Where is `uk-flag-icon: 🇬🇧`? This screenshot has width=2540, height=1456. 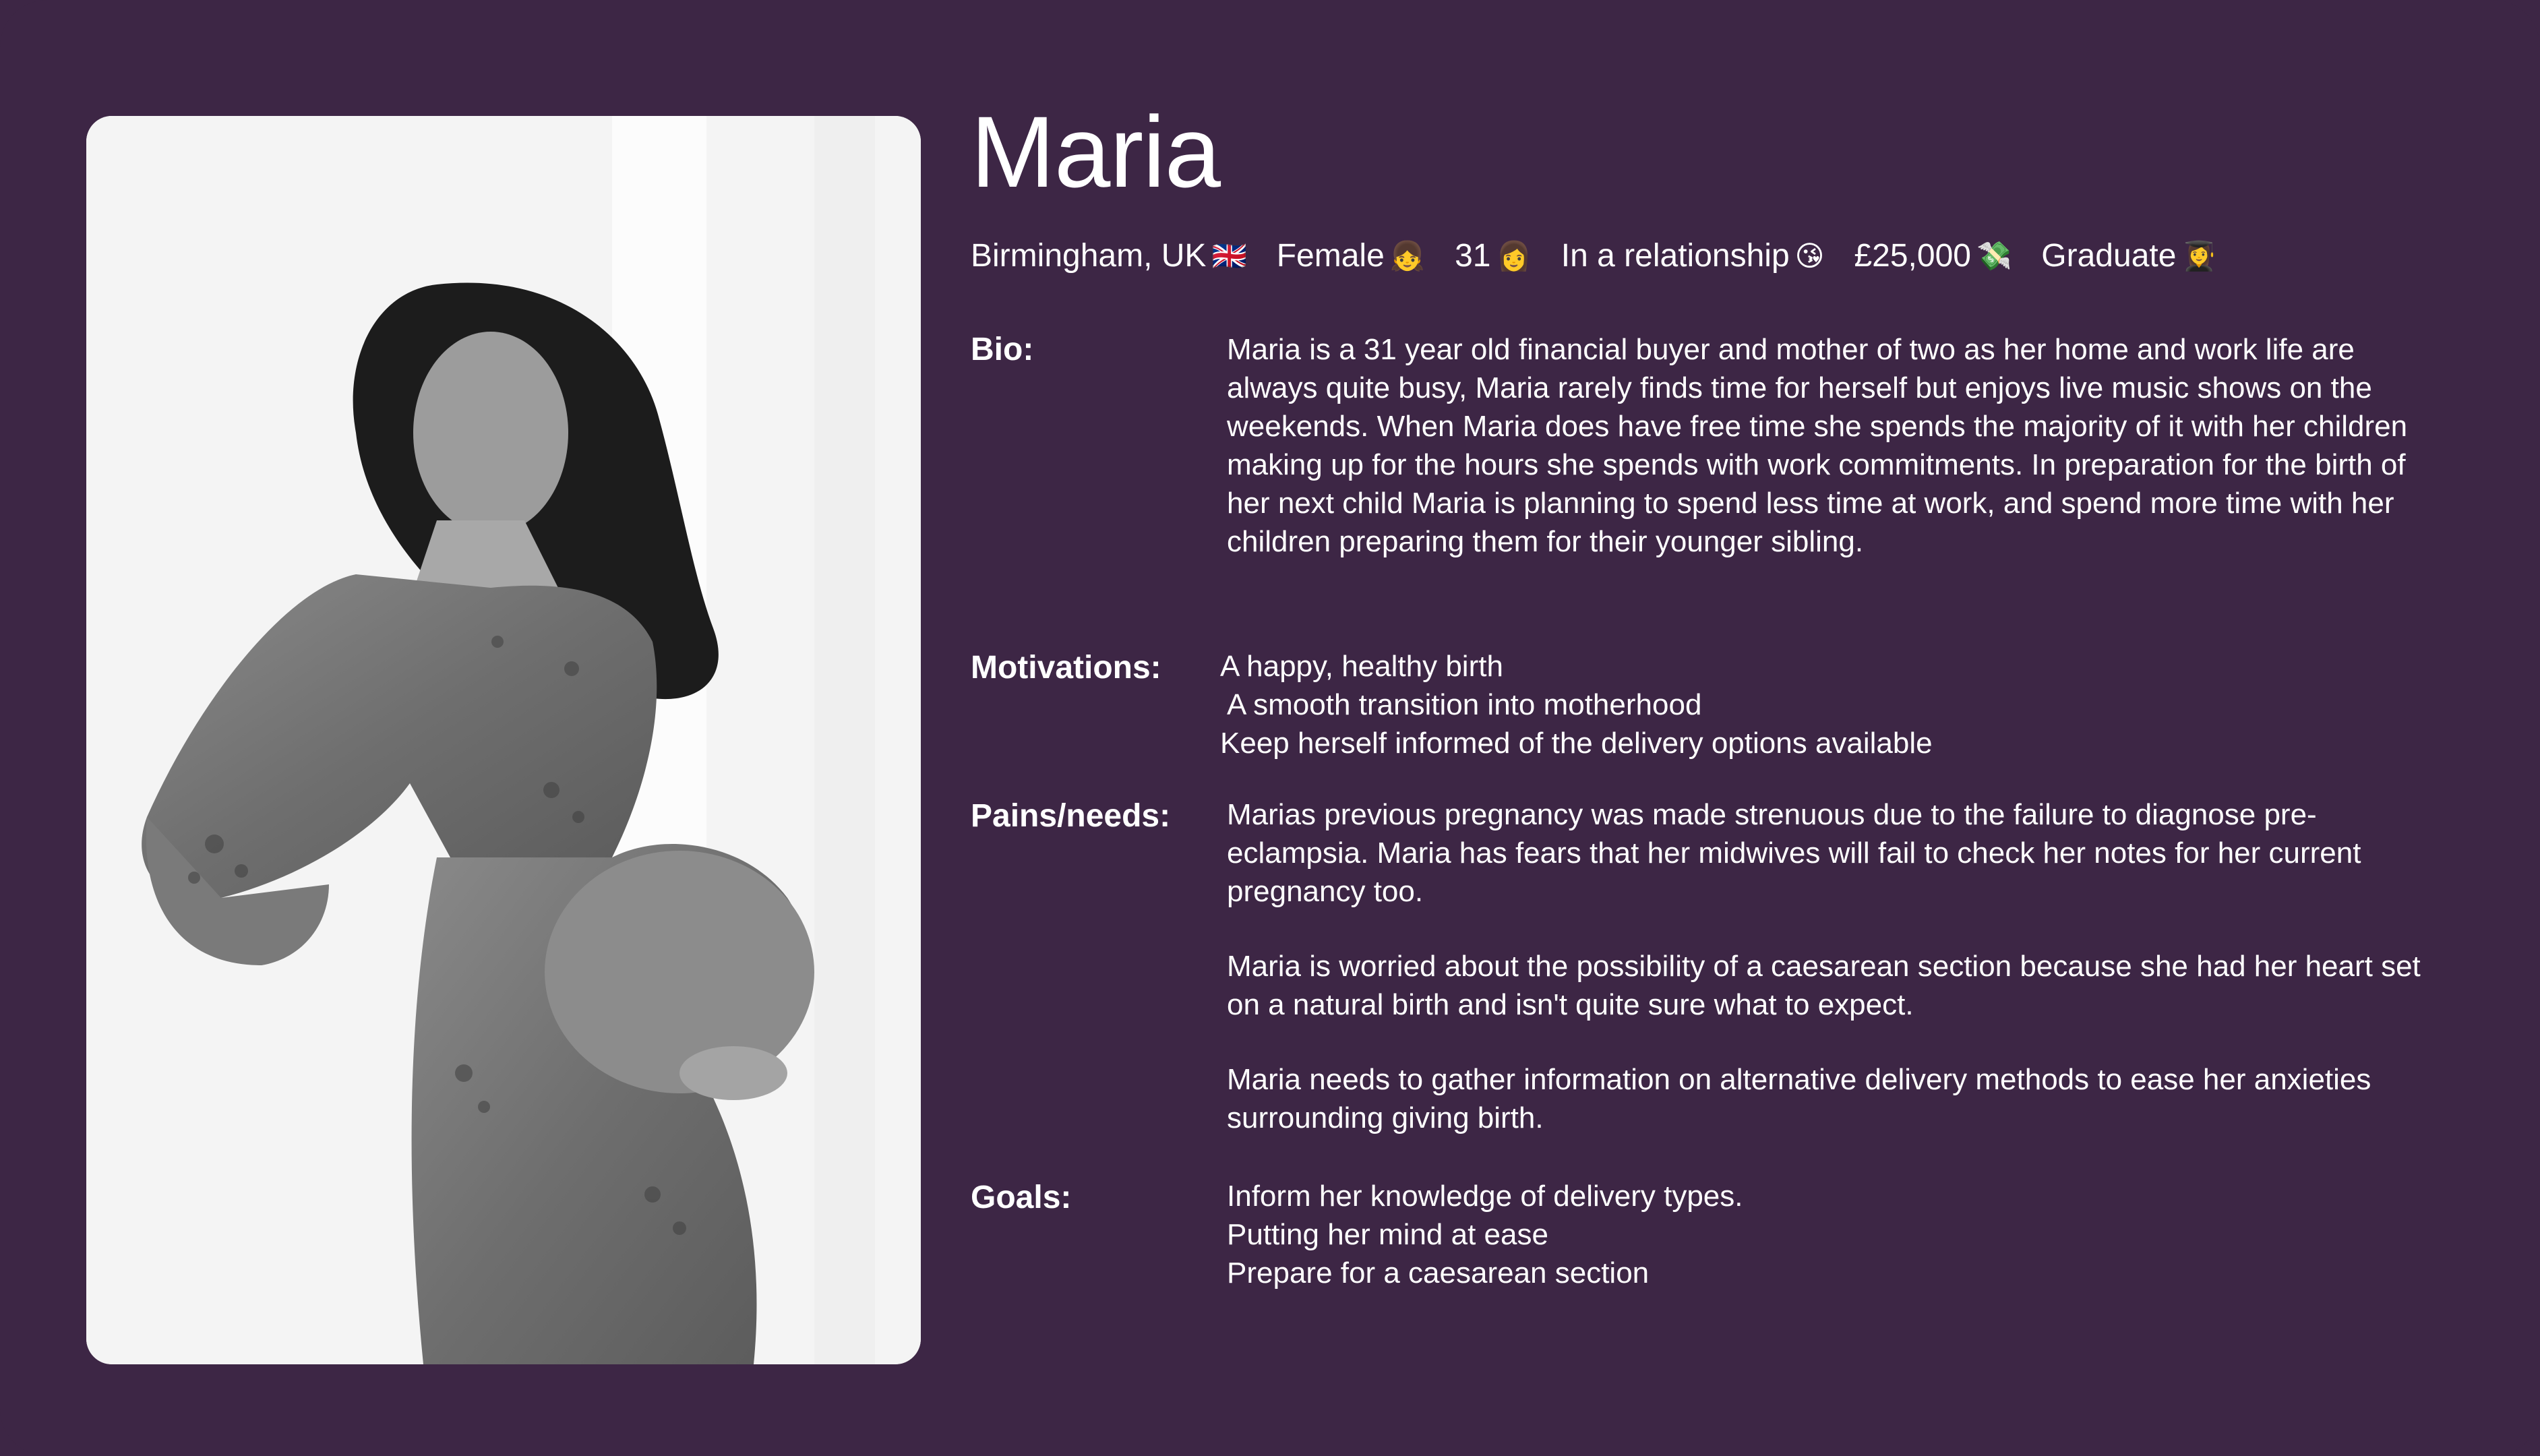
uk-flag-icon: 🇬🇧 is located at coordinates (1229, 255).